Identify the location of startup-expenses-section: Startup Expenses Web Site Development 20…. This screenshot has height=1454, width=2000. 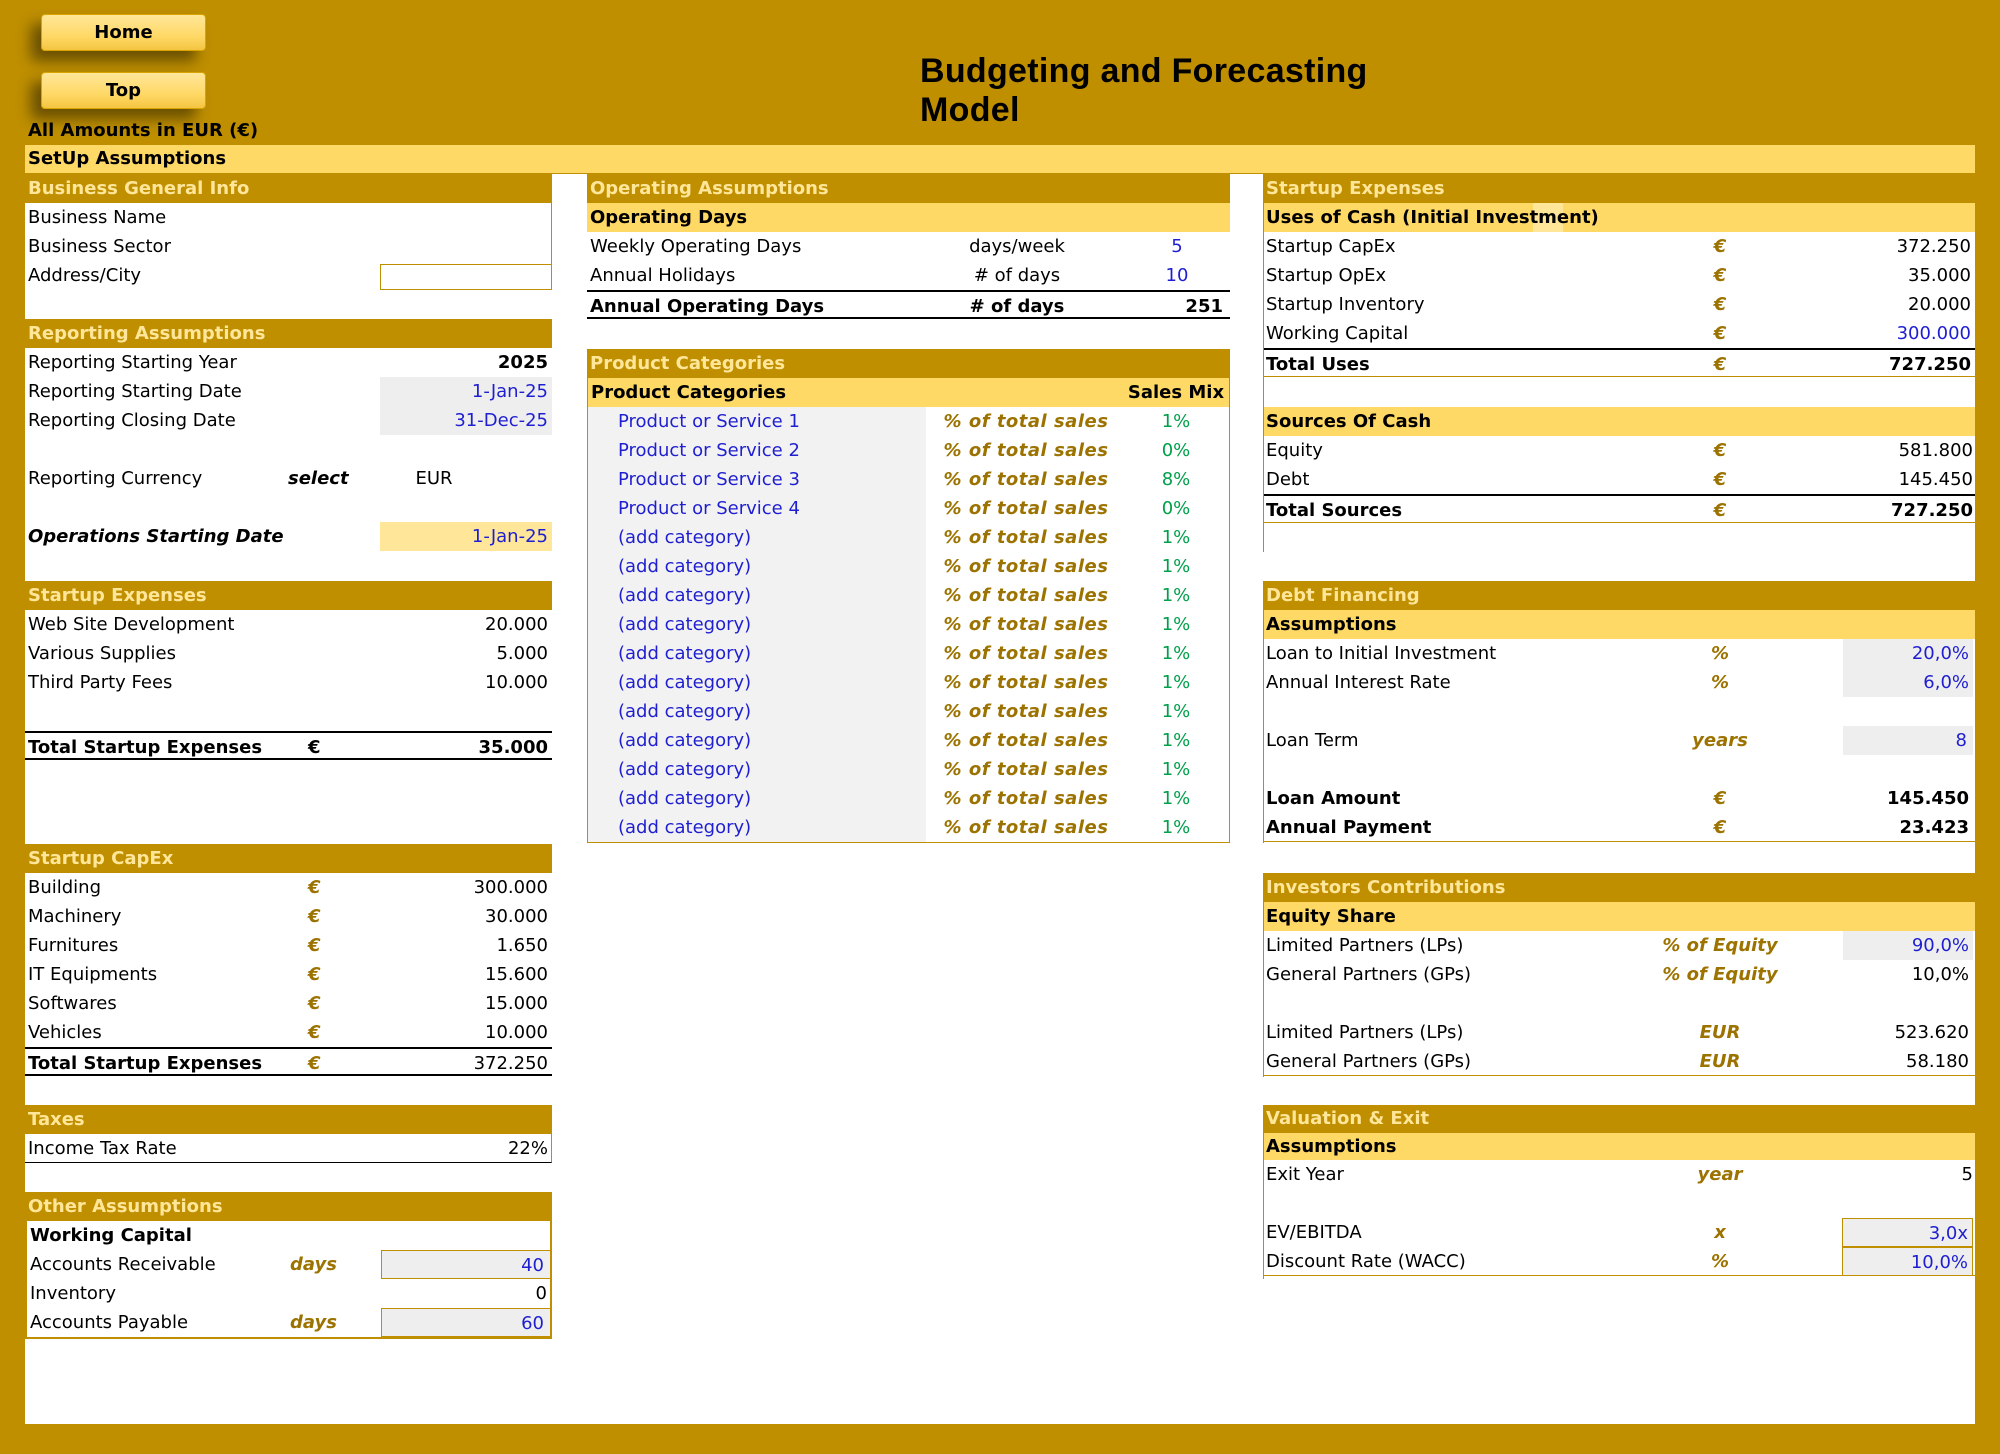
(288, 670).